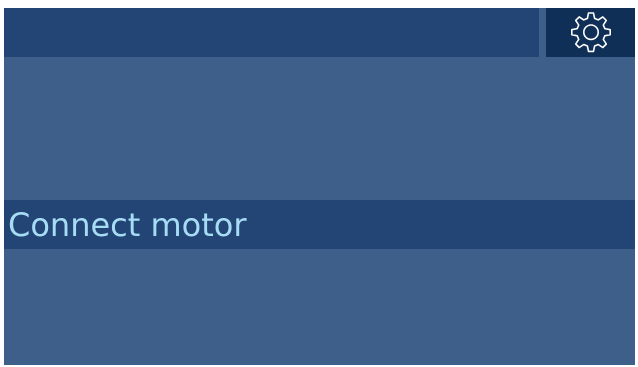 This screenshot has height=367, width=638. Describe the element at coordinates (271, 32) in the screenshot. I see `header-bar` at that location.